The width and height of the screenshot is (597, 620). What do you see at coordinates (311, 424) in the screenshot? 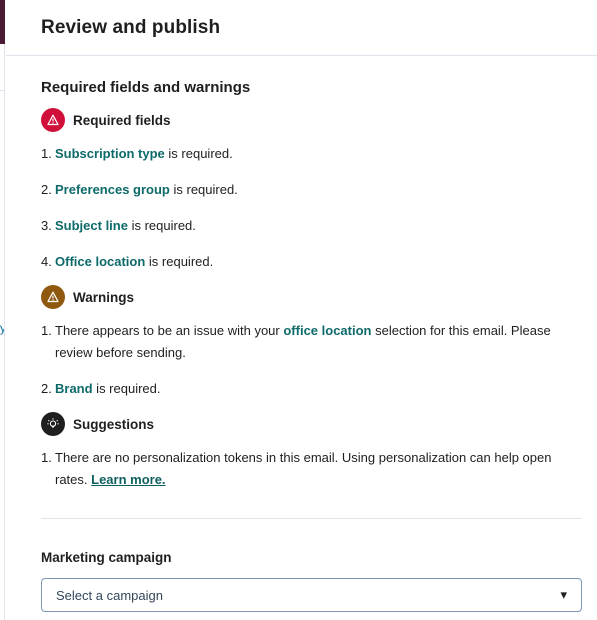
I see `suggestions-header: Suggestions` at bounding box center [311, 424].